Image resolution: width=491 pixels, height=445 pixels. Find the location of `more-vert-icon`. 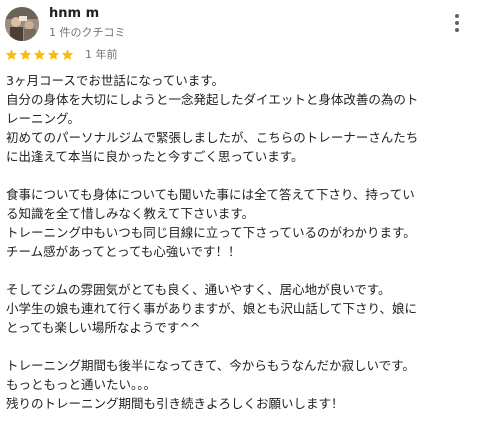

more-vert-icon is located at coordinates (457, 23).